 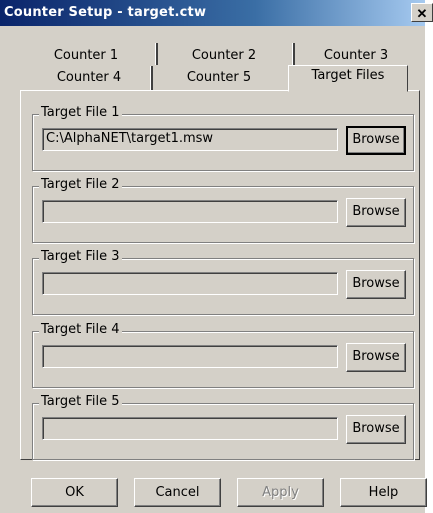 What do you see at coordinates (219, 78) in the screenshot?
I see `tab-counter-5: Counter 5` at bounding box center [219, 78].